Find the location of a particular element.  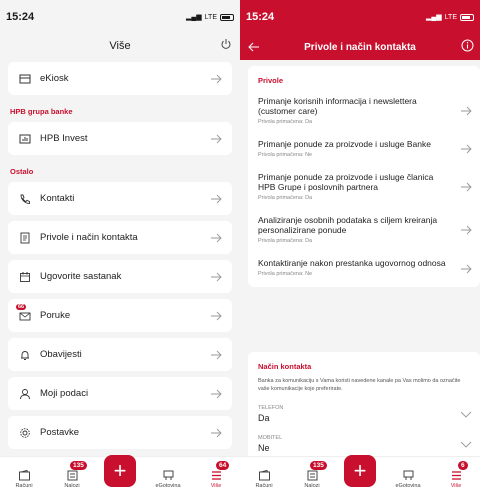

calendar-icon is located at coordinates (25, 277).